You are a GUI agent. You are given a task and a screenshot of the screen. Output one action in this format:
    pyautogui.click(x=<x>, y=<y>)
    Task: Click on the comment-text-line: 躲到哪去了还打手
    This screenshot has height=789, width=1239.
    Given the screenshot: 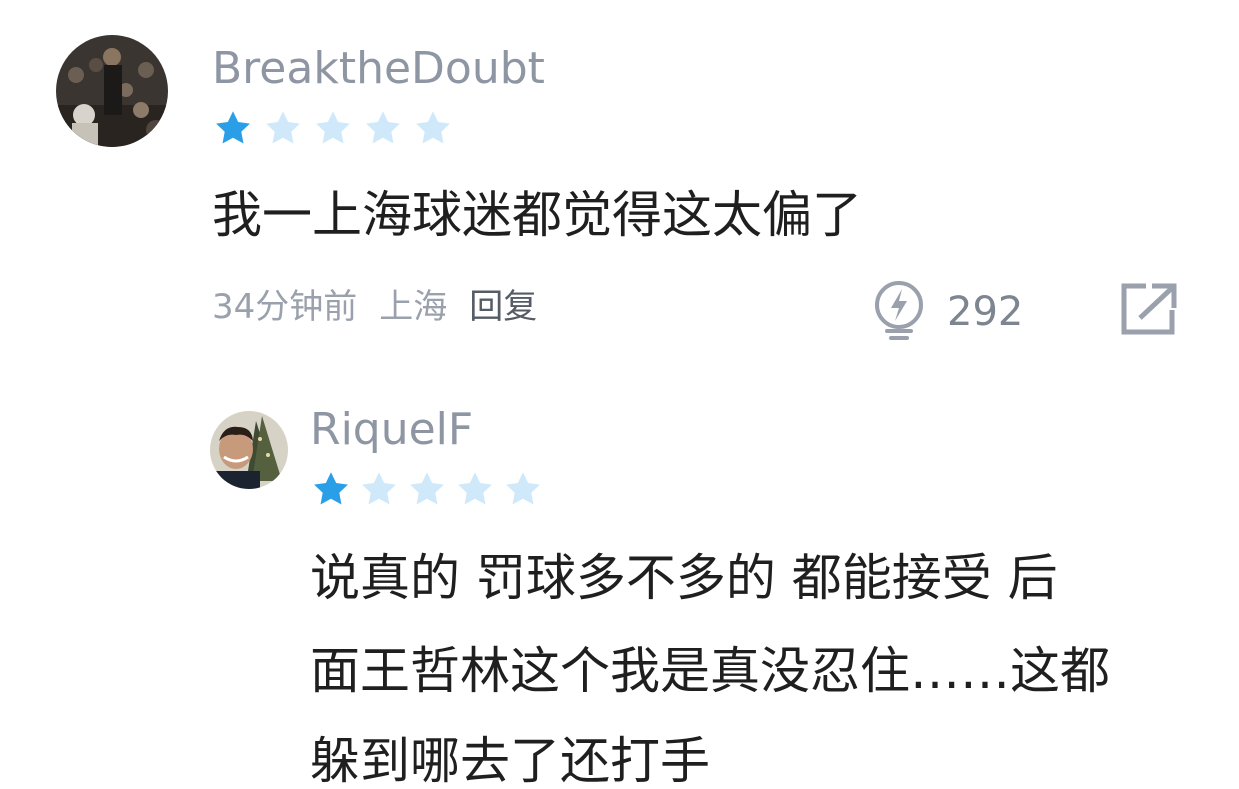 What is the action you would take?
    pyautogui.click(x=510, y=760)
    